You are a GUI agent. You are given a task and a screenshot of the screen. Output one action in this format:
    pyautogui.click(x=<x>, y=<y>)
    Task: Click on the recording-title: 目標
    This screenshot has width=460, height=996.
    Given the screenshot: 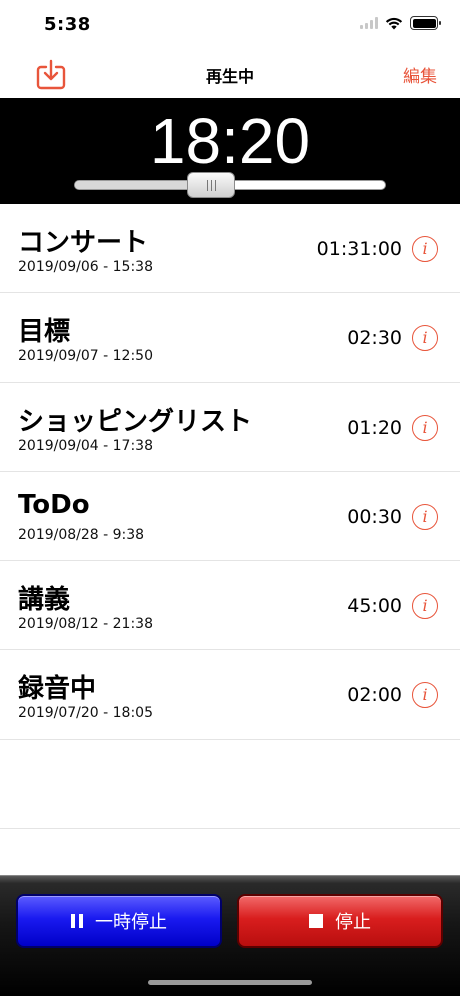 What is the action you would take?
    pyautogui.click(x=44, y=332)
    